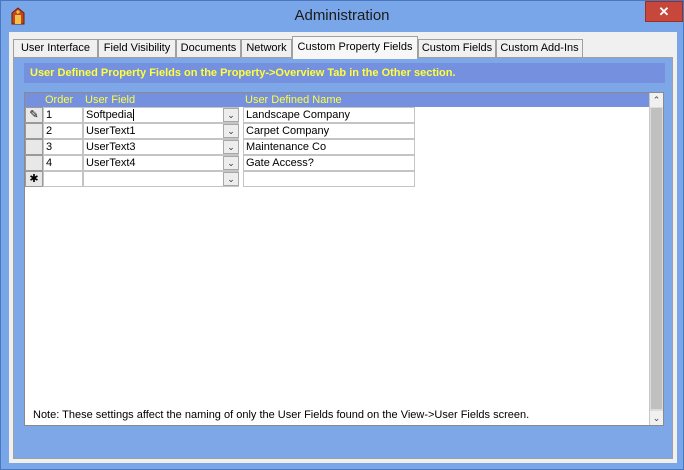 This screenshot has height=470, width=684. What do you see at coordinates (161, 147) in the screenshot?
I see `user-field-cell: UserText3` at bounding box center [161, 147].